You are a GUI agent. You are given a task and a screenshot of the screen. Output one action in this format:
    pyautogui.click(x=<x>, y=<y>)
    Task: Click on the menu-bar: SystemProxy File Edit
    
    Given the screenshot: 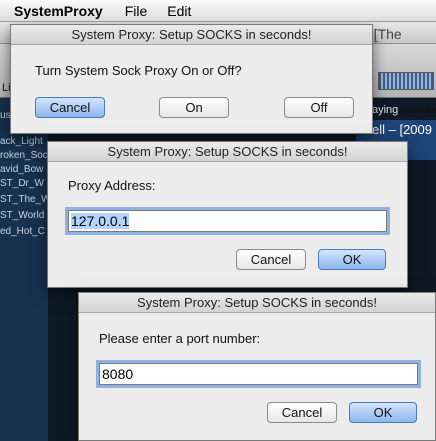 What is the action you would take?
    pyautogui.click(x=218, y=11)
    